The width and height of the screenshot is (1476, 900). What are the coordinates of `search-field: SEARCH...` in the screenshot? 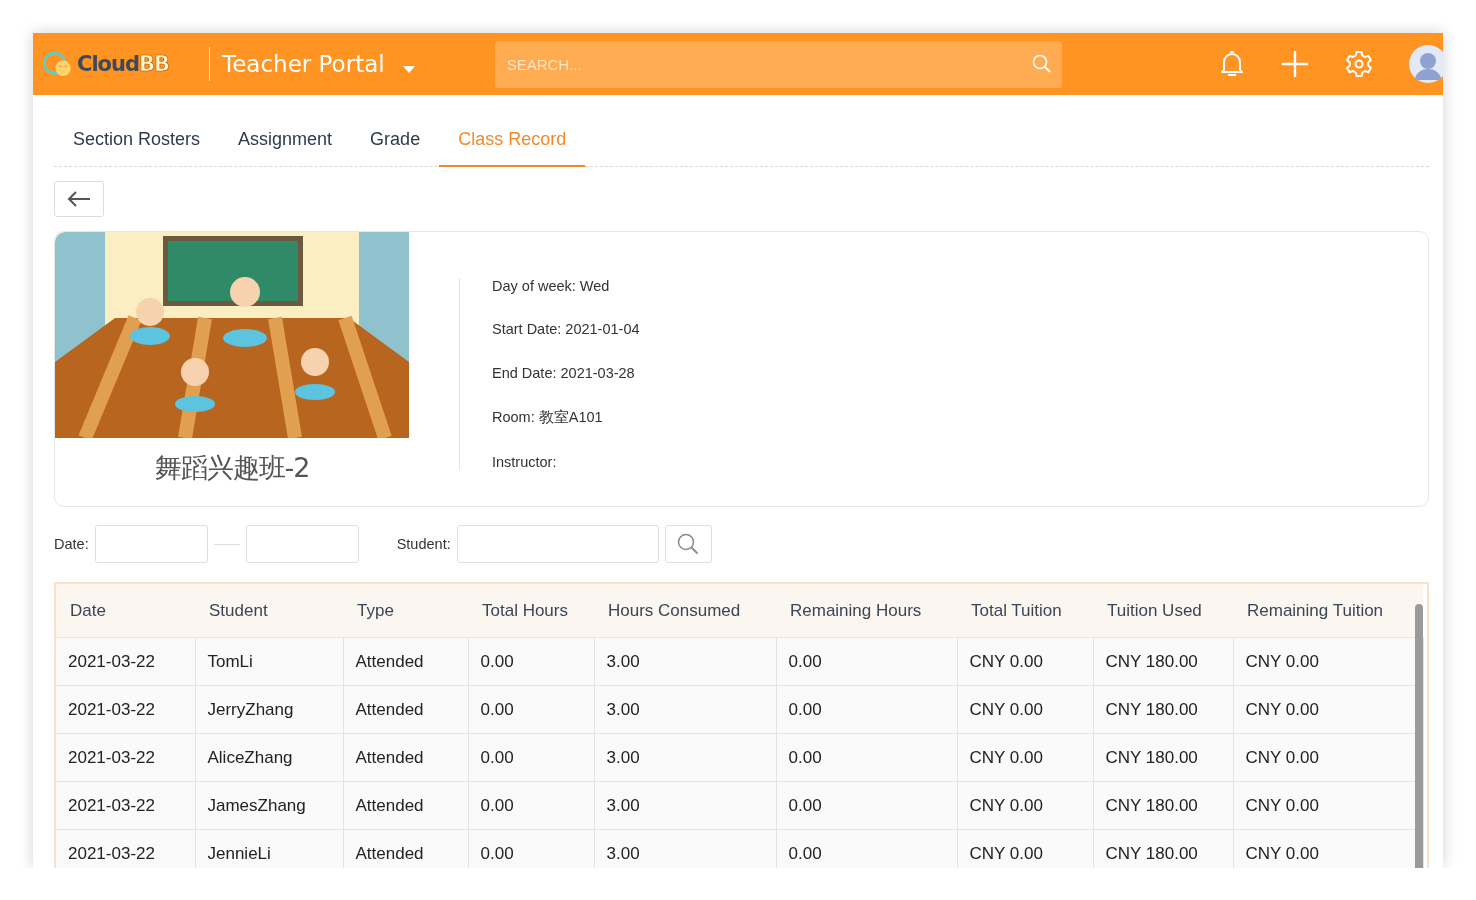 It's located at (778, 64).